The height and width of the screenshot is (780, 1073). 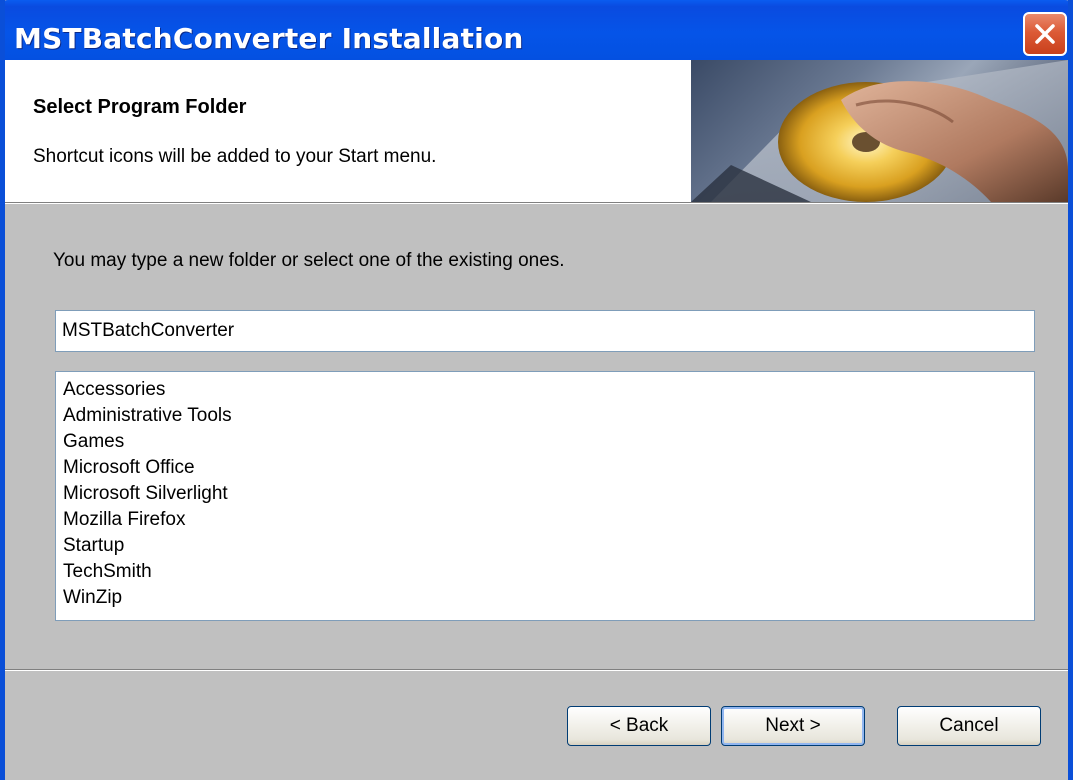 I want to click on folder-list-item: Accessories, so click(x=548, y=390).